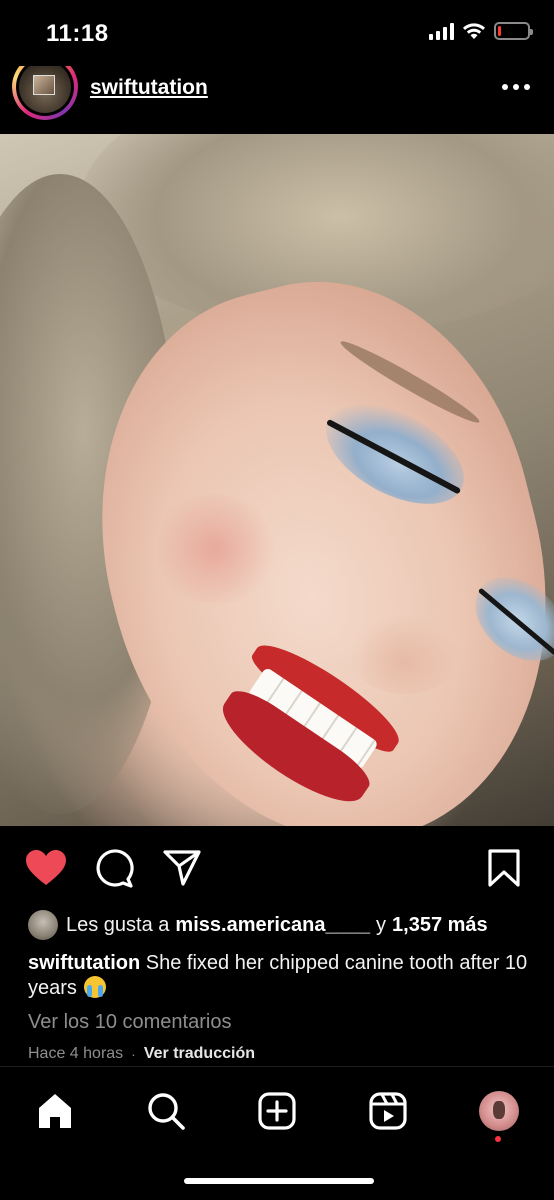  I want to click on user-avatar, so click(45, 93).